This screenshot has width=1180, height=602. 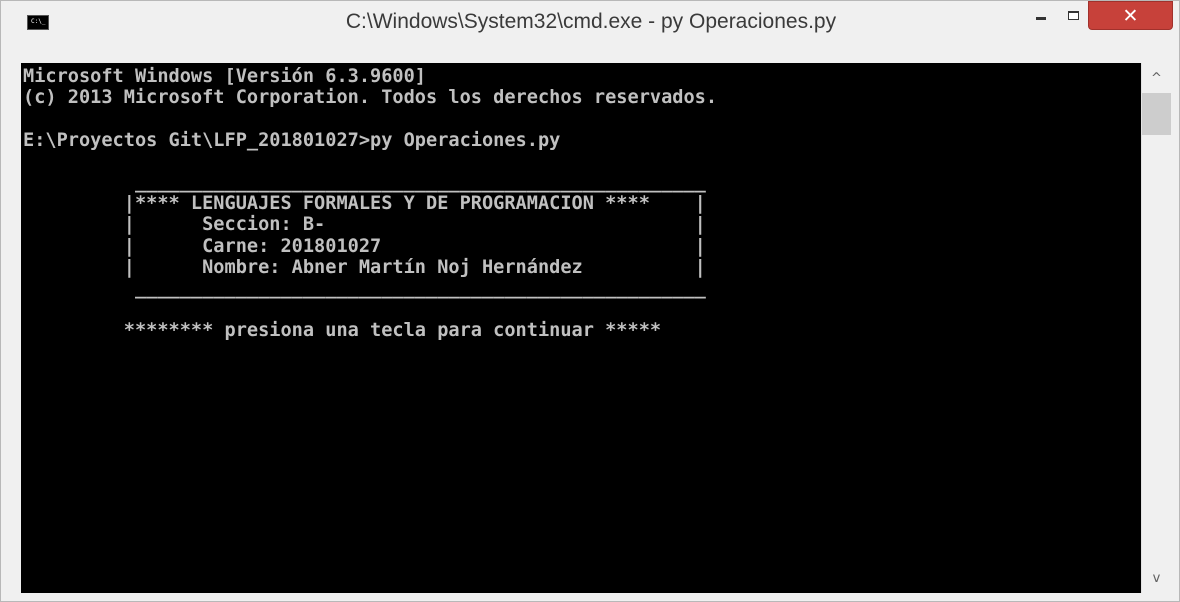 I want to click on minimize-button, so click(x=1041, y=15).